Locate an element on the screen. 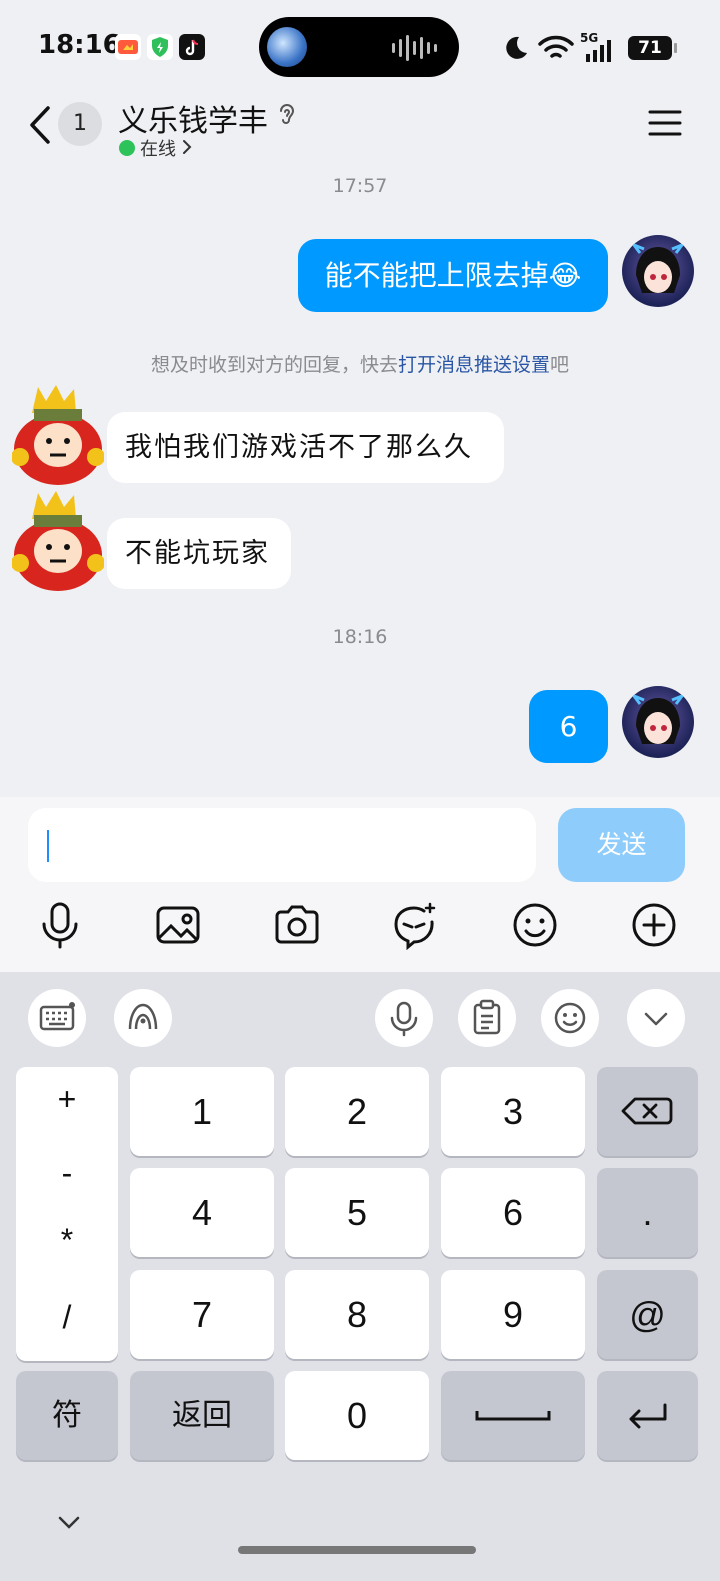 This screenshot has width=720, height=1581. key-plus: + is located at coordinates (67, 1099).